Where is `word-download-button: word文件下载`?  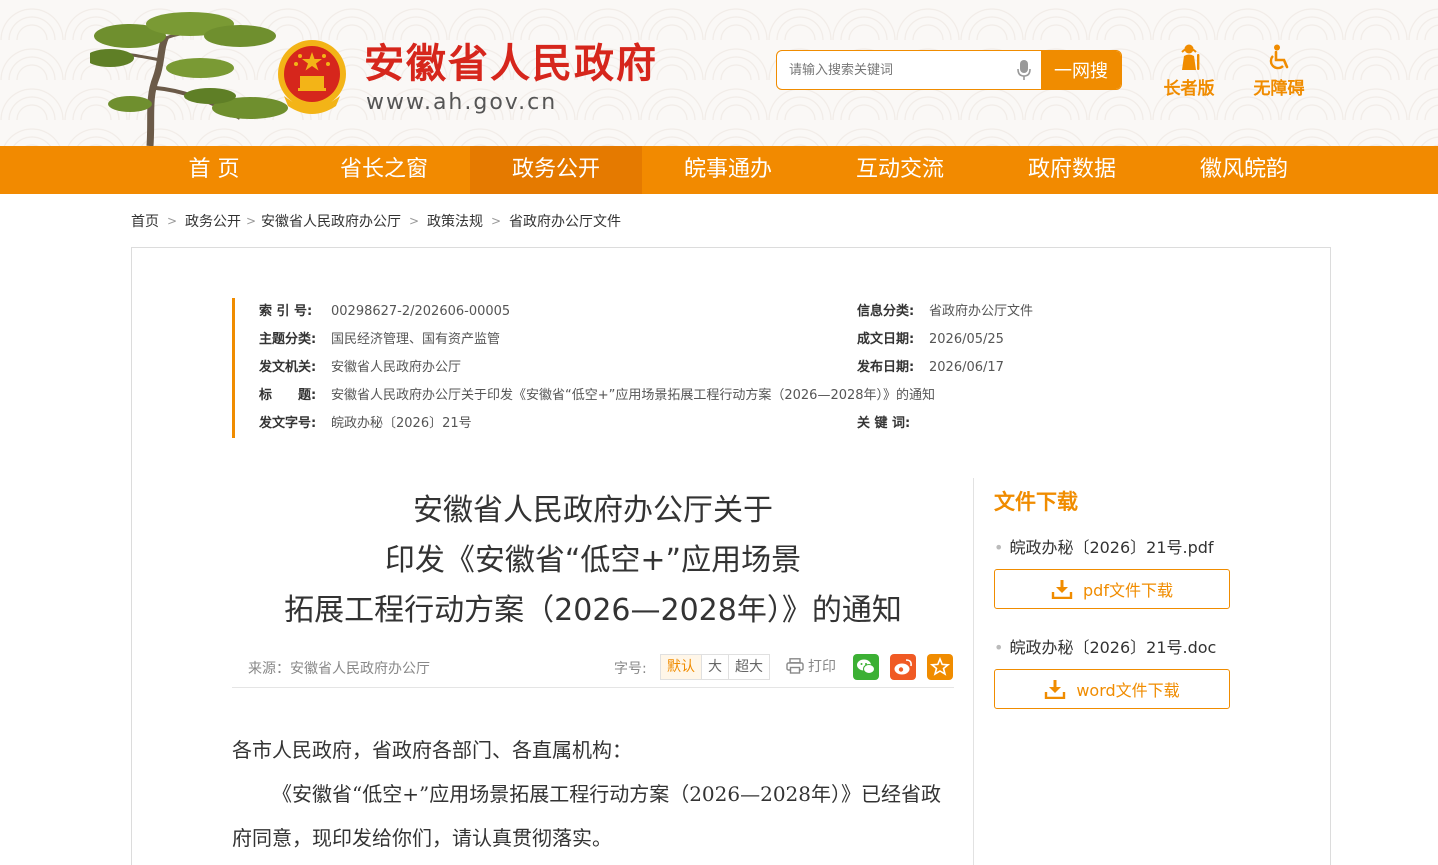
word-download-button: word文件下载 is located at coordinates (1112, 689).